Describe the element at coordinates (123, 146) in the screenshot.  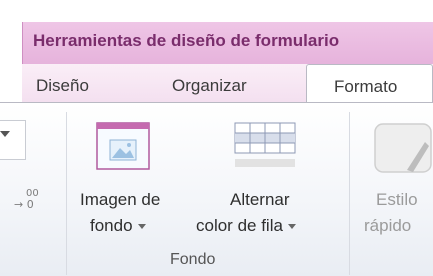
I see `image-background-icon` at that location.